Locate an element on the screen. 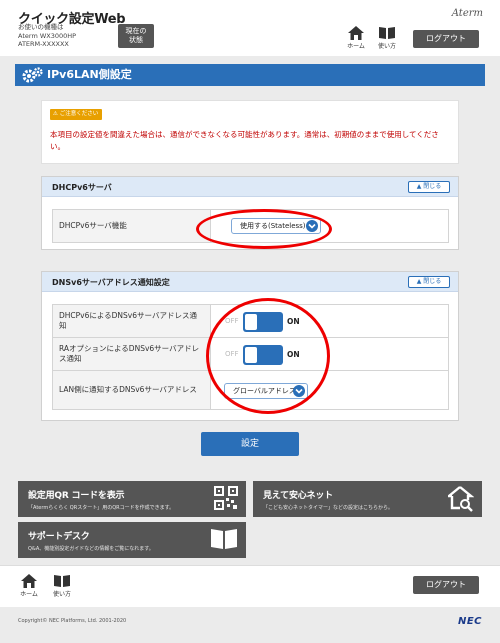 The height and width of the screenshot is (643, 500). ra-dns-notify-label: RAオプションによるDNSv6サーバアドレス通知 is located at coordinates (132, 354).